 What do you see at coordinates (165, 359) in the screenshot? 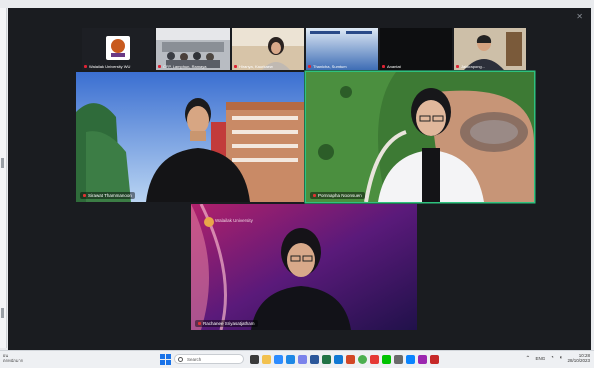
I see `windows-start-icon` at bounding box center [165, 359].